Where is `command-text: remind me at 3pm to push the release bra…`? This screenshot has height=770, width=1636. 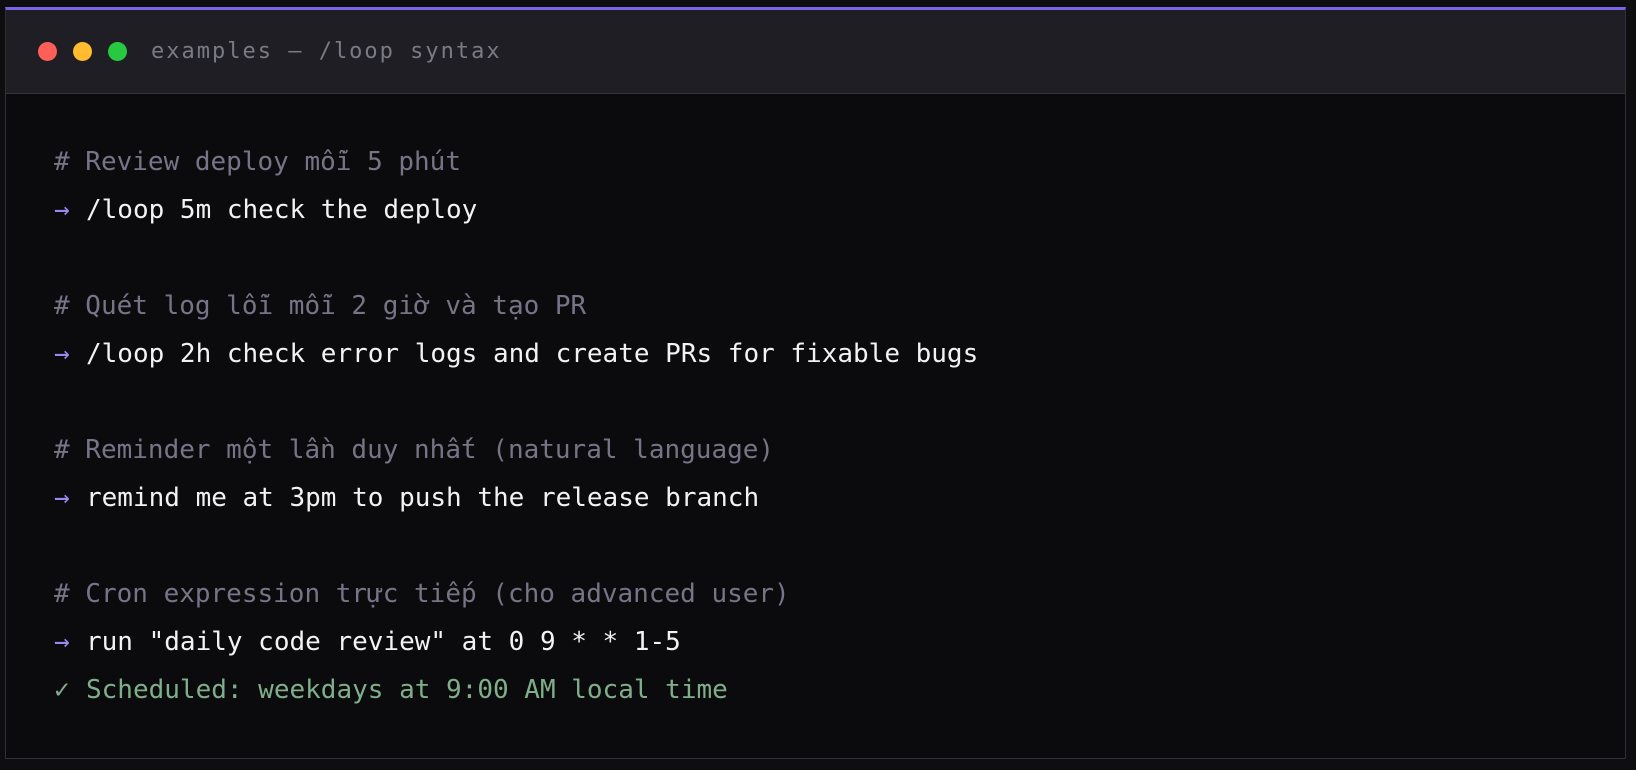
command-text: remind me at 3pm to push the release bra… is located at coordinates (423, 498).